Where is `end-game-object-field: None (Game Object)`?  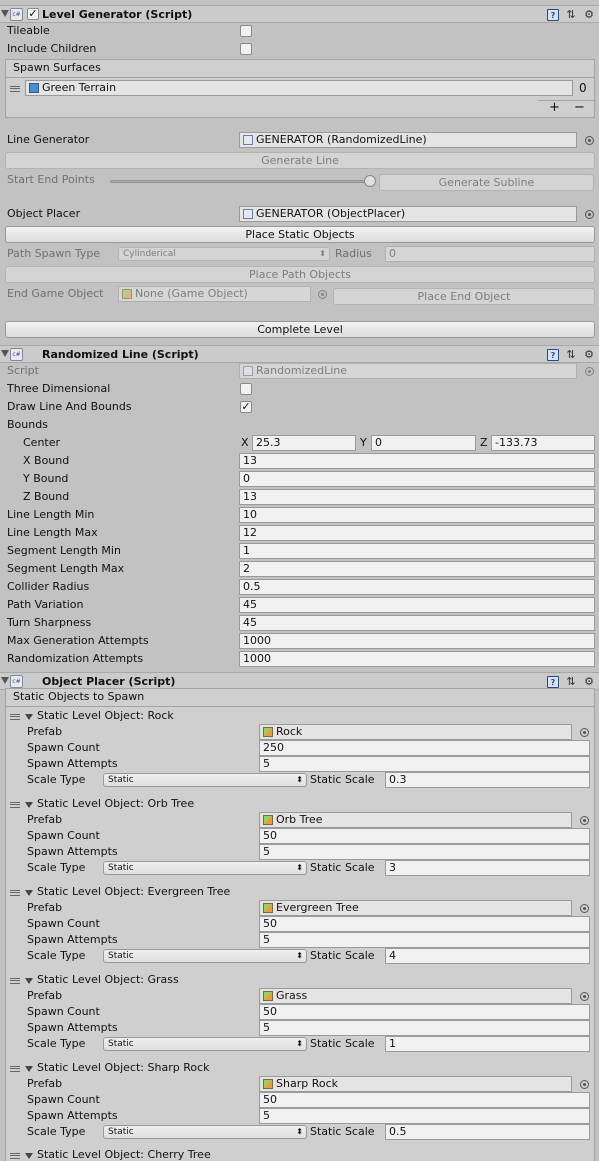
end-game-object-field: None (Game Object) is located at coordinates (214, 294).